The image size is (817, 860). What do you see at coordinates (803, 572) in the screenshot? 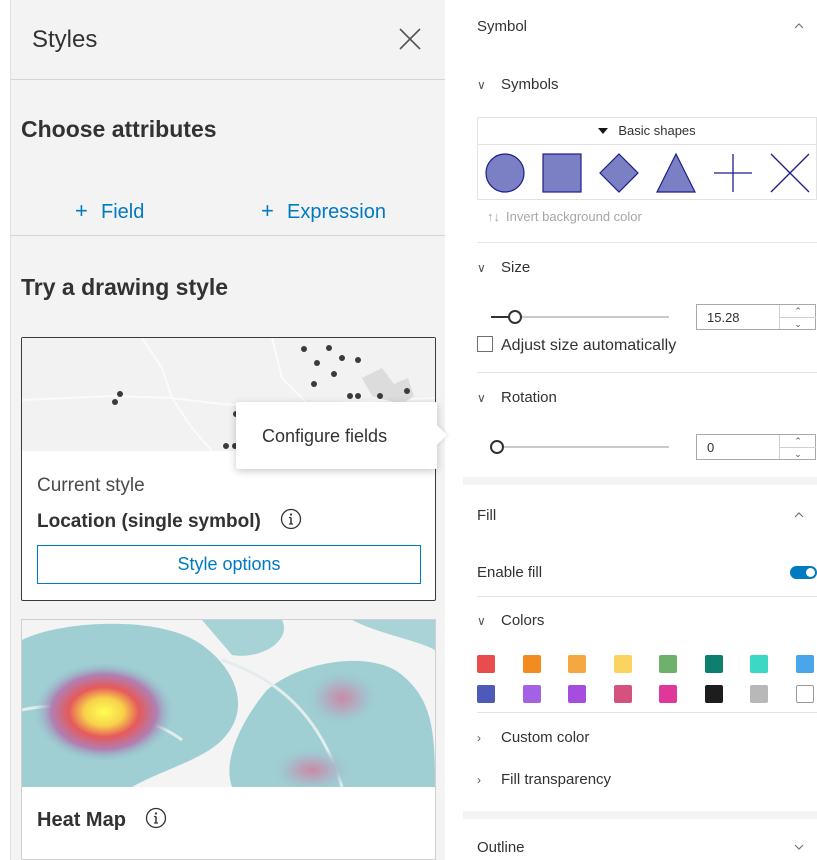
I see `enable-fill-toggle` at bounding box center [803, 572].